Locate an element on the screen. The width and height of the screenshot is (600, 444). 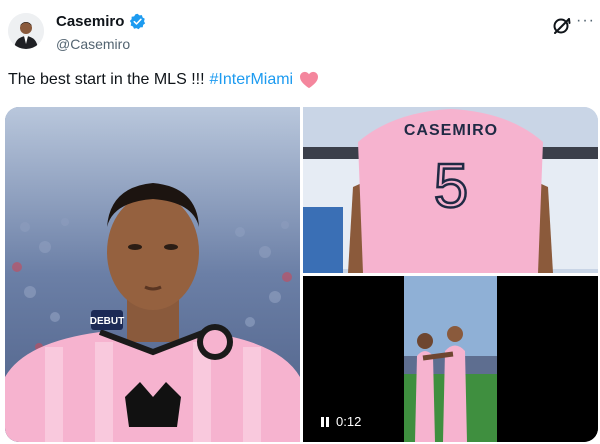
avatar is located at coordinates (26, 31).